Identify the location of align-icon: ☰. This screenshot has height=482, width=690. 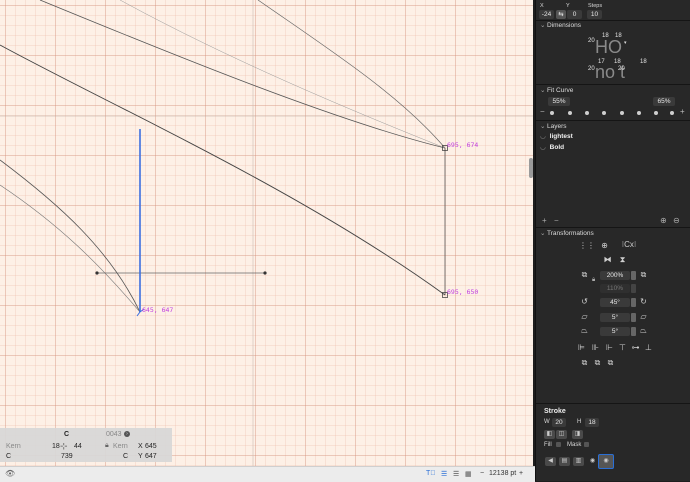
(444, 474).